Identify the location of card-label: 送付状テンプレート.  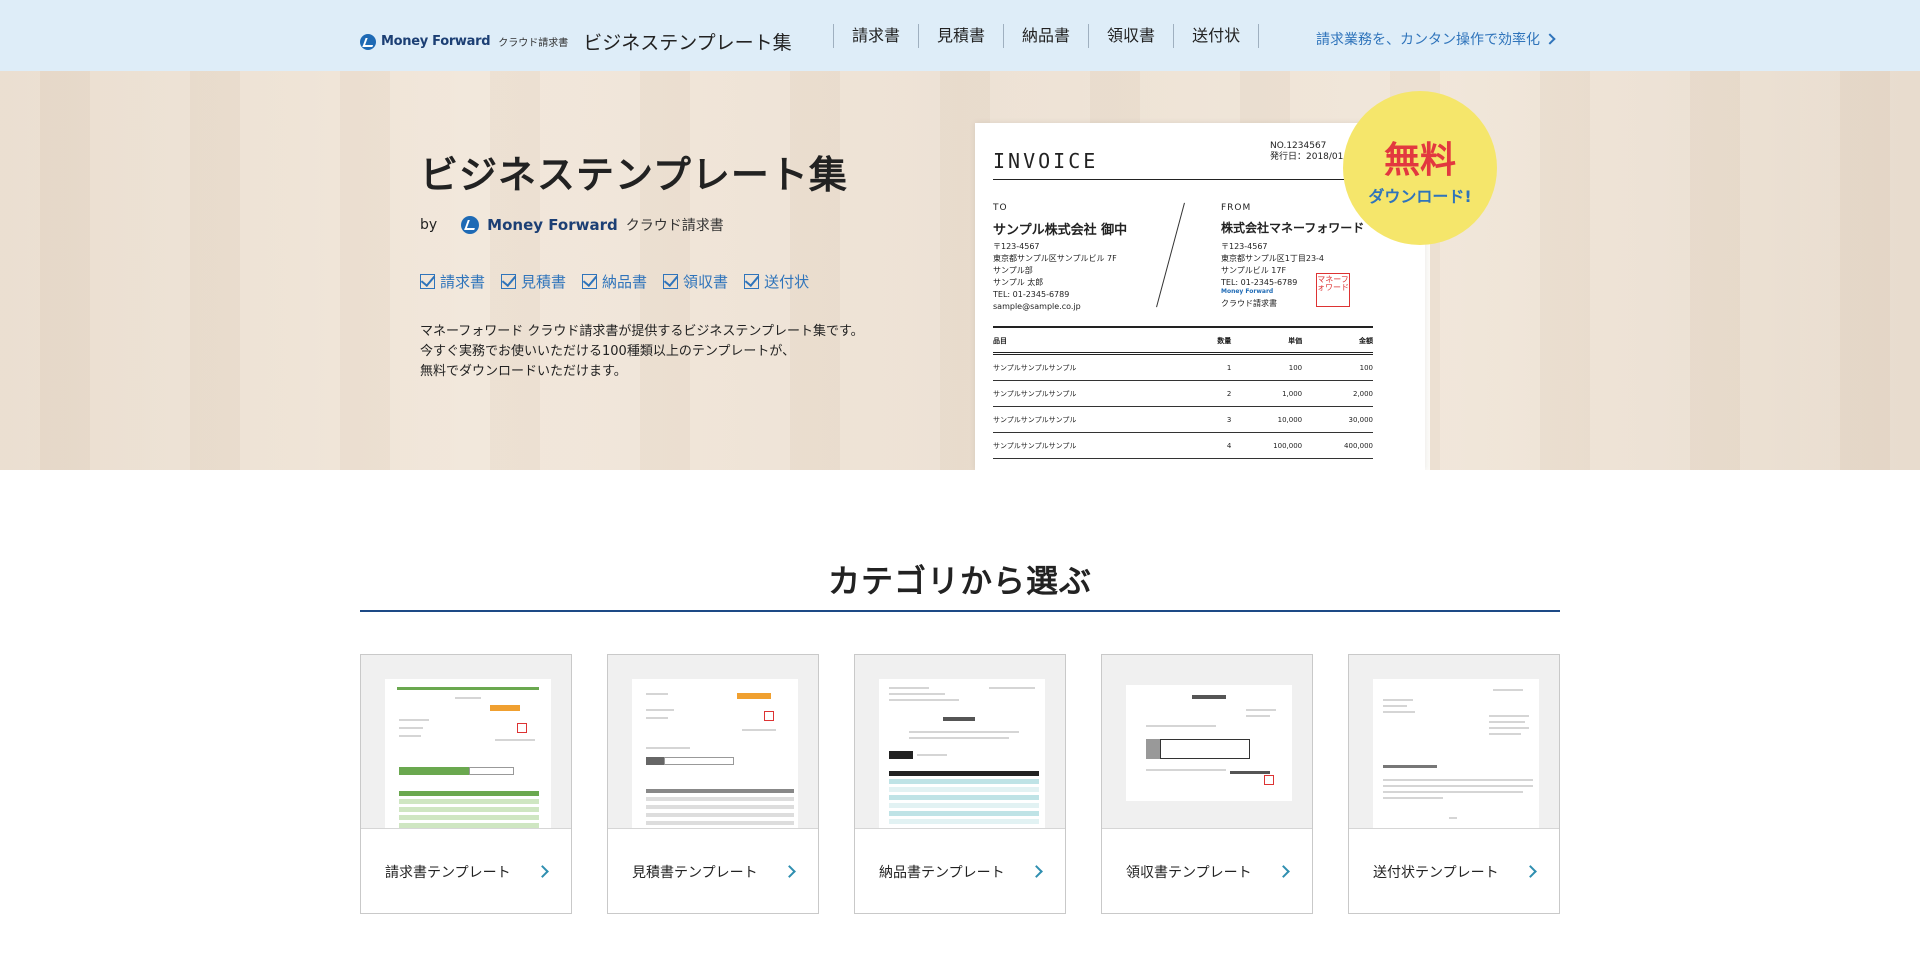
(1436, 872).